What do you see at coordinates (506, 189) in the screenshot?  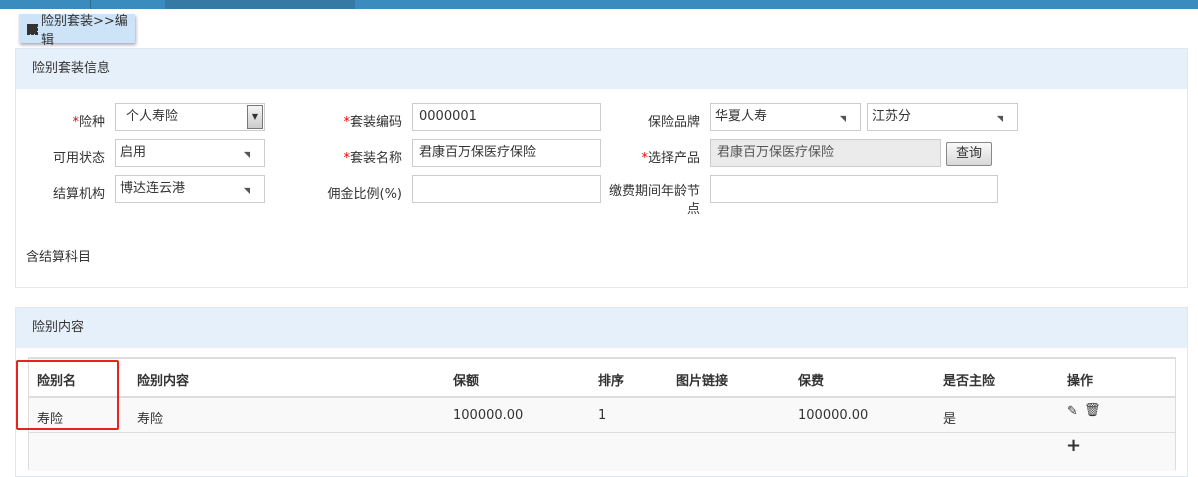 I see `commission-input` at bounding box center [506, 189].